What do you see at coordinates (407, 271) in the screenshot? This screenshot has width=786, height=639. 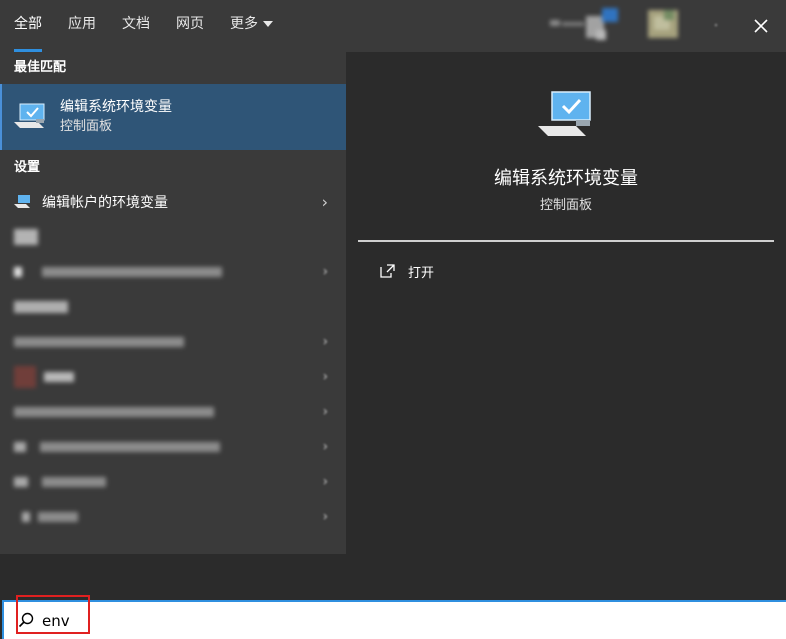 I see `open-action: 打开` at bounding box center [407, 271].